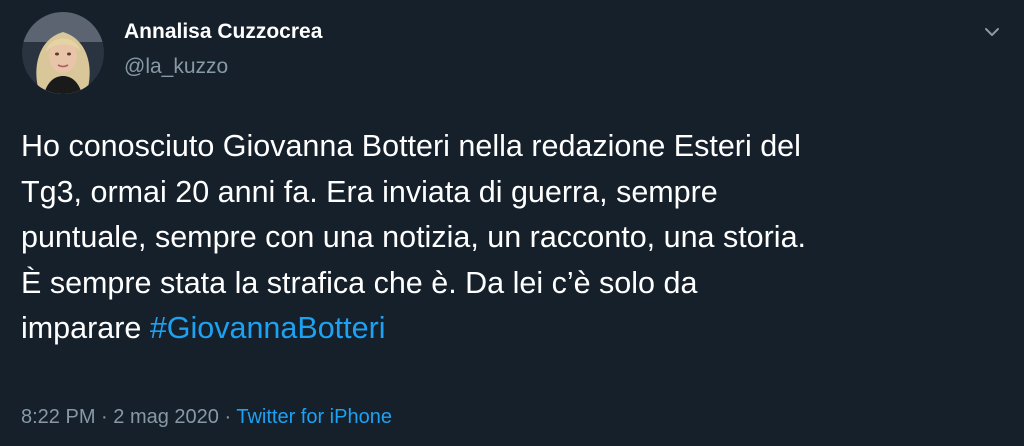 The height and width of the screenshot is (446, 1024). What do you see at coordinates (516, 329) in the screenshot?
I see `tweet-text-last-line: imparare #GiovannaBotteri` at bounding box center [516, 329].